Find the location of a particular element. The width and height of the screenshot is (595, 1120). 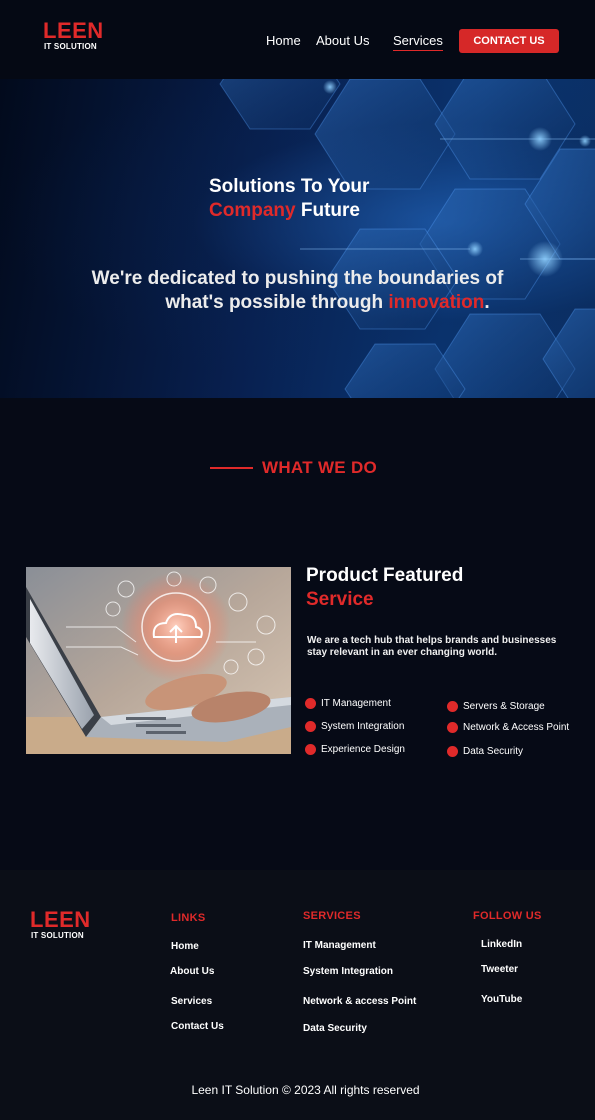

footer-logo-tagline: IT SOLUTION is located at coordinates (57, 935).